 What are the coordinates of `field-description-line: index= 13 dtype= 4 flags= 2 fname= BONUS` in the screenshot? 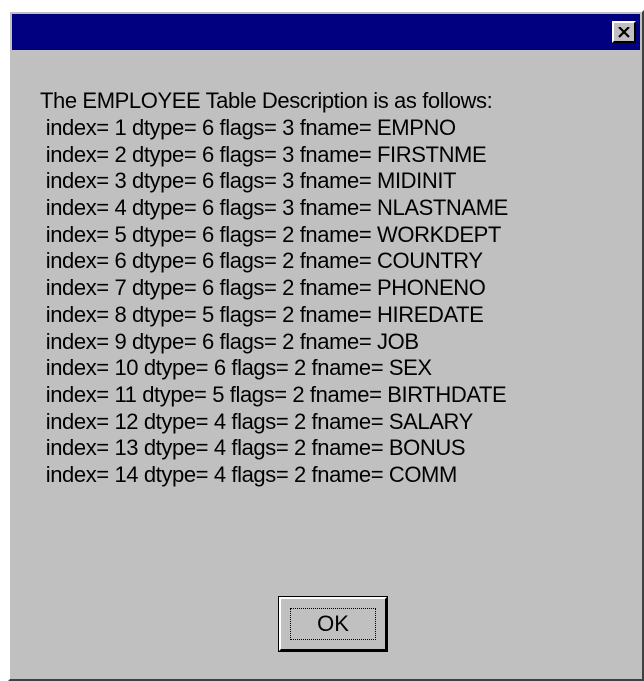 It's located at (253, 448).